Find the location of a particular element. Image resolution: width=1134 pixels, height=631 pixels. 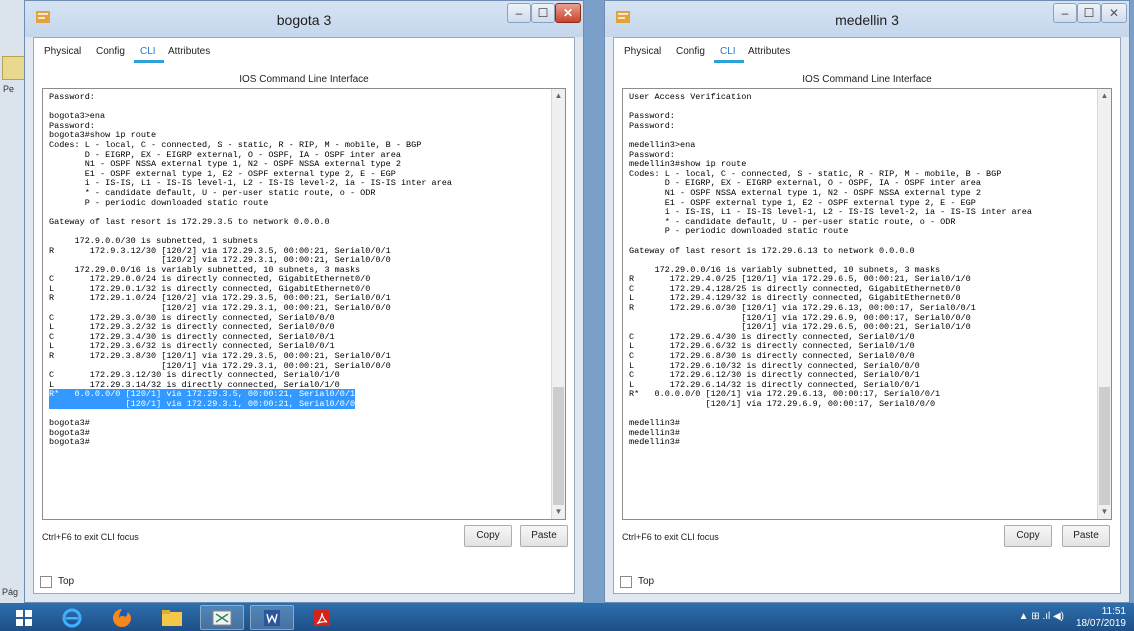

taskbar-ie is located at coordinates (72, 617).